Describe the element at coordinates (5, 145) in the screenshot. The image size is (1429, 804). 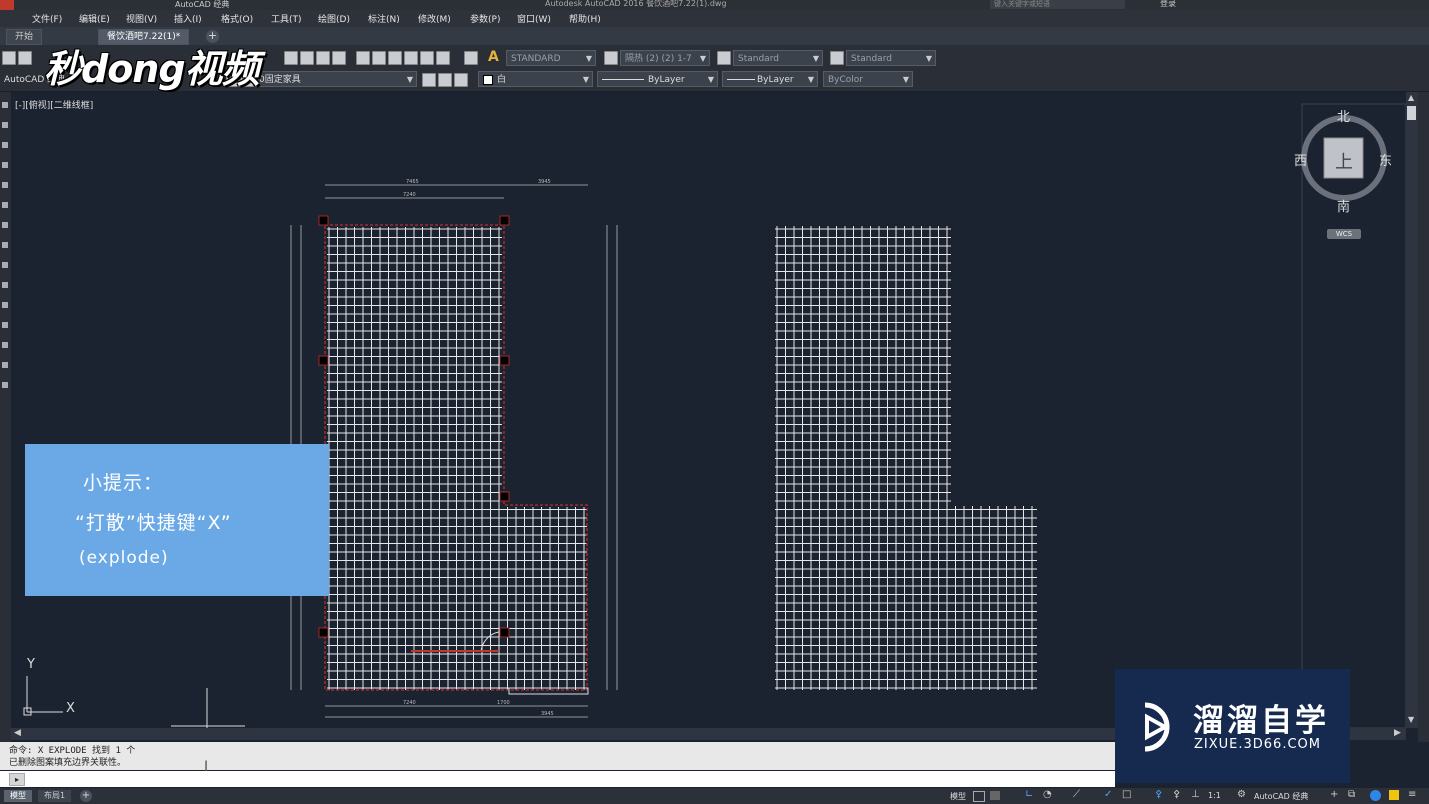
I see `circle-icon` at that location.